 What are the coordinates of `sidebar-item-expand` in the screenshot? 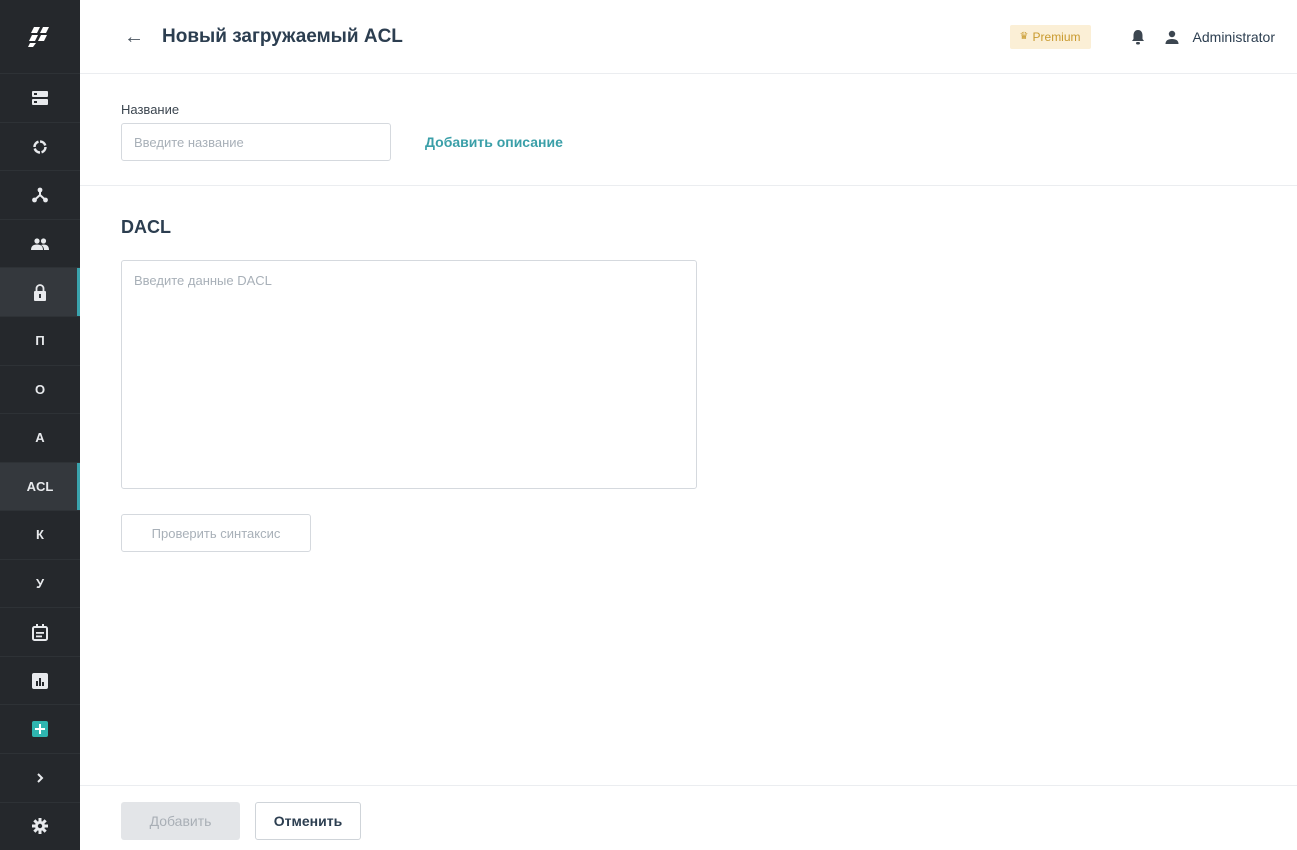 It's located at (40, 777).